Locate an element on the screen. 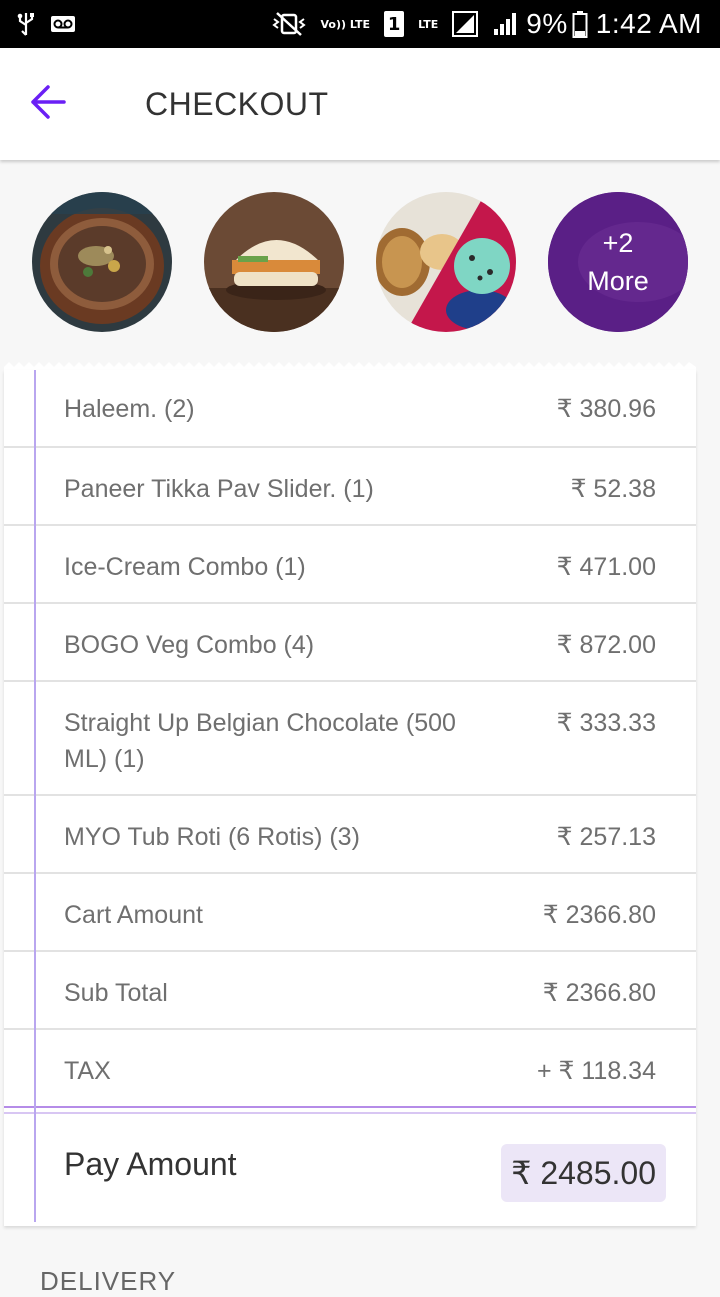 This screenshot has width=720, height=1297. tax-label: TAX is located at coordinates (87, 1071).